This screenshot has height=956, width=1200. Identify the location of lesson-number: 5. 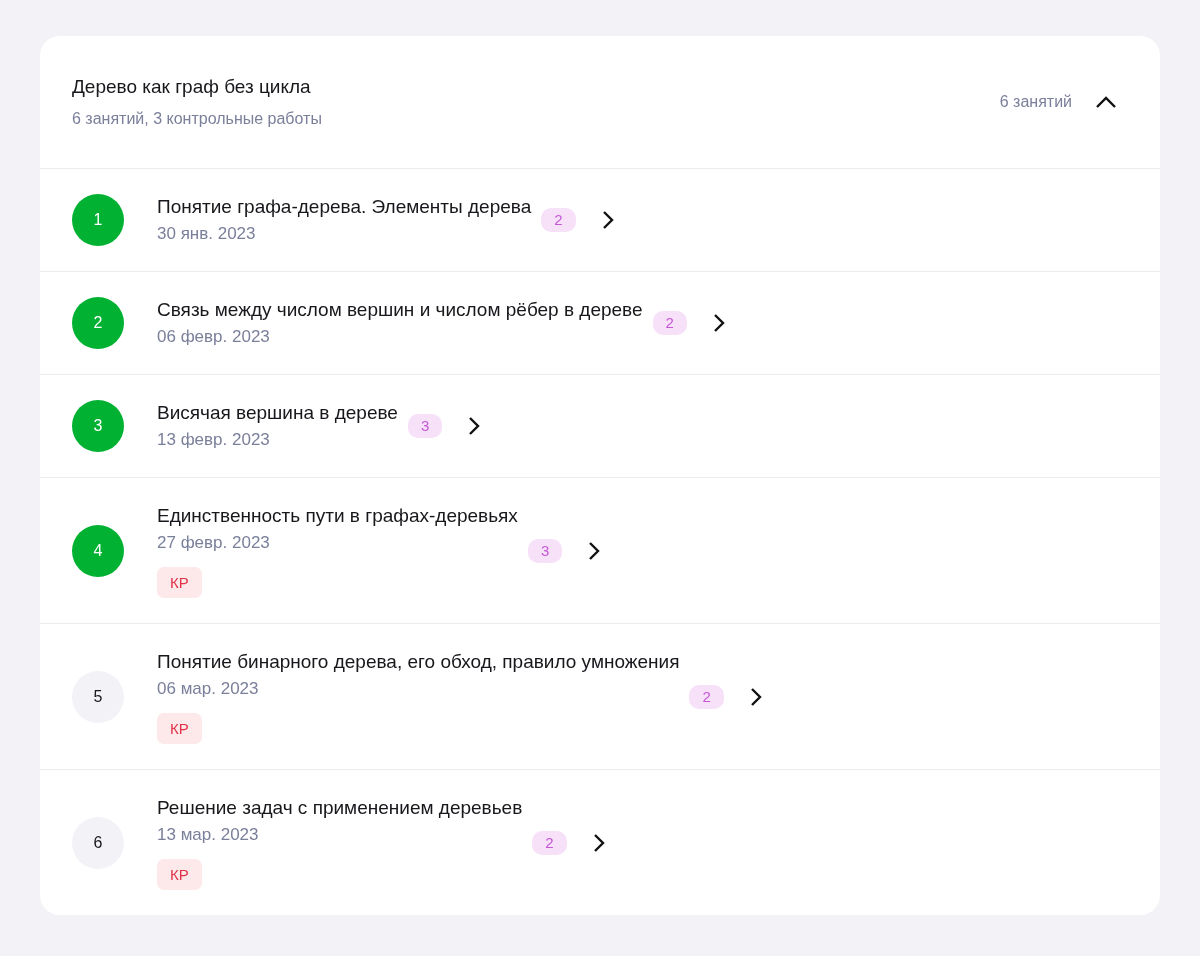
(98, 696).